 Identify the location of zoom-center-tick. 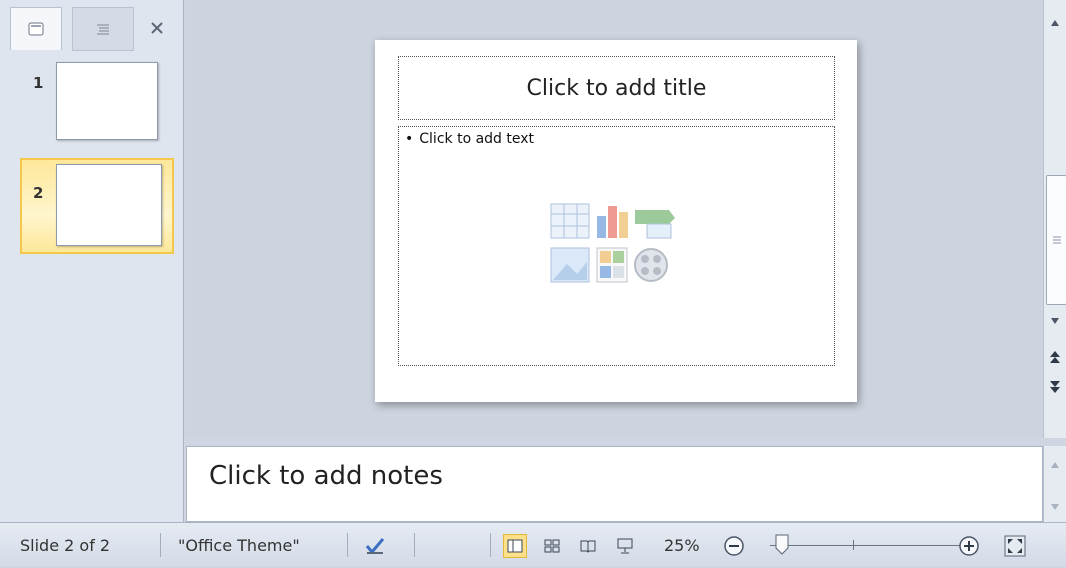
(853, 545).